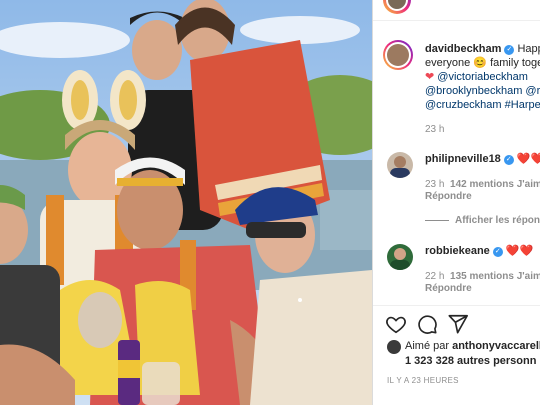 The width and height of the screenshot is (540, 405). I want to click on mention-brooklynbeckham: @brooklynbeckham @r, so click(482, 91).